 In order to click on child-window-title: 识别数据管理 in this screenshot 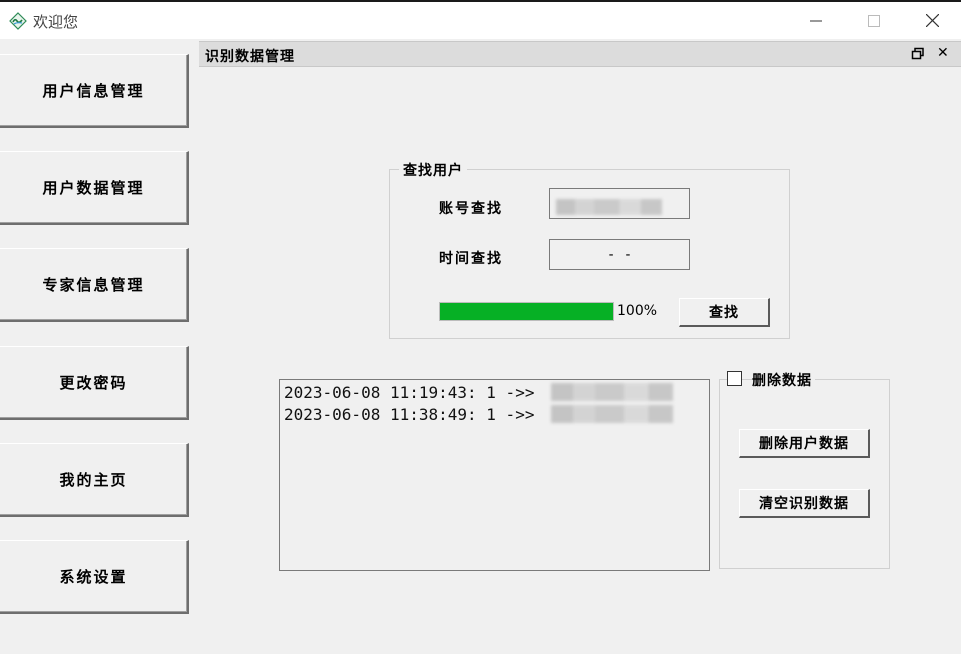, I will do `click(250, 57)`.